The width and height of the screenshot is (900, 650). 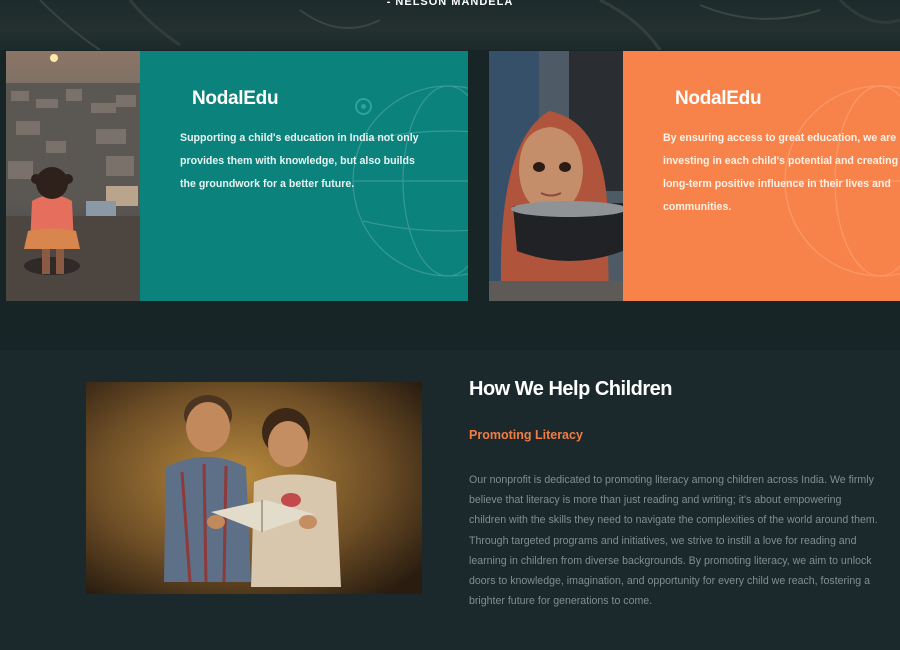 What do you see at coordinates (363, 106) in the screenshot?
I see `carousel-indicator-icon` at bounding box center [363, 106].